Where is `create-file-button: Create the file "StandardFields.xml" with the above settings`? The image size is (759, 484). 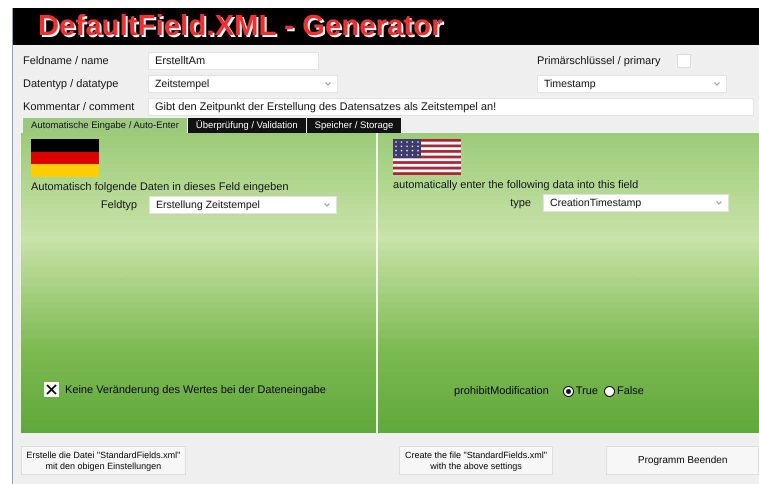 create-file-button: Create the file "StandardFields.xml" with the above settings is located at coordinates (476, 460).